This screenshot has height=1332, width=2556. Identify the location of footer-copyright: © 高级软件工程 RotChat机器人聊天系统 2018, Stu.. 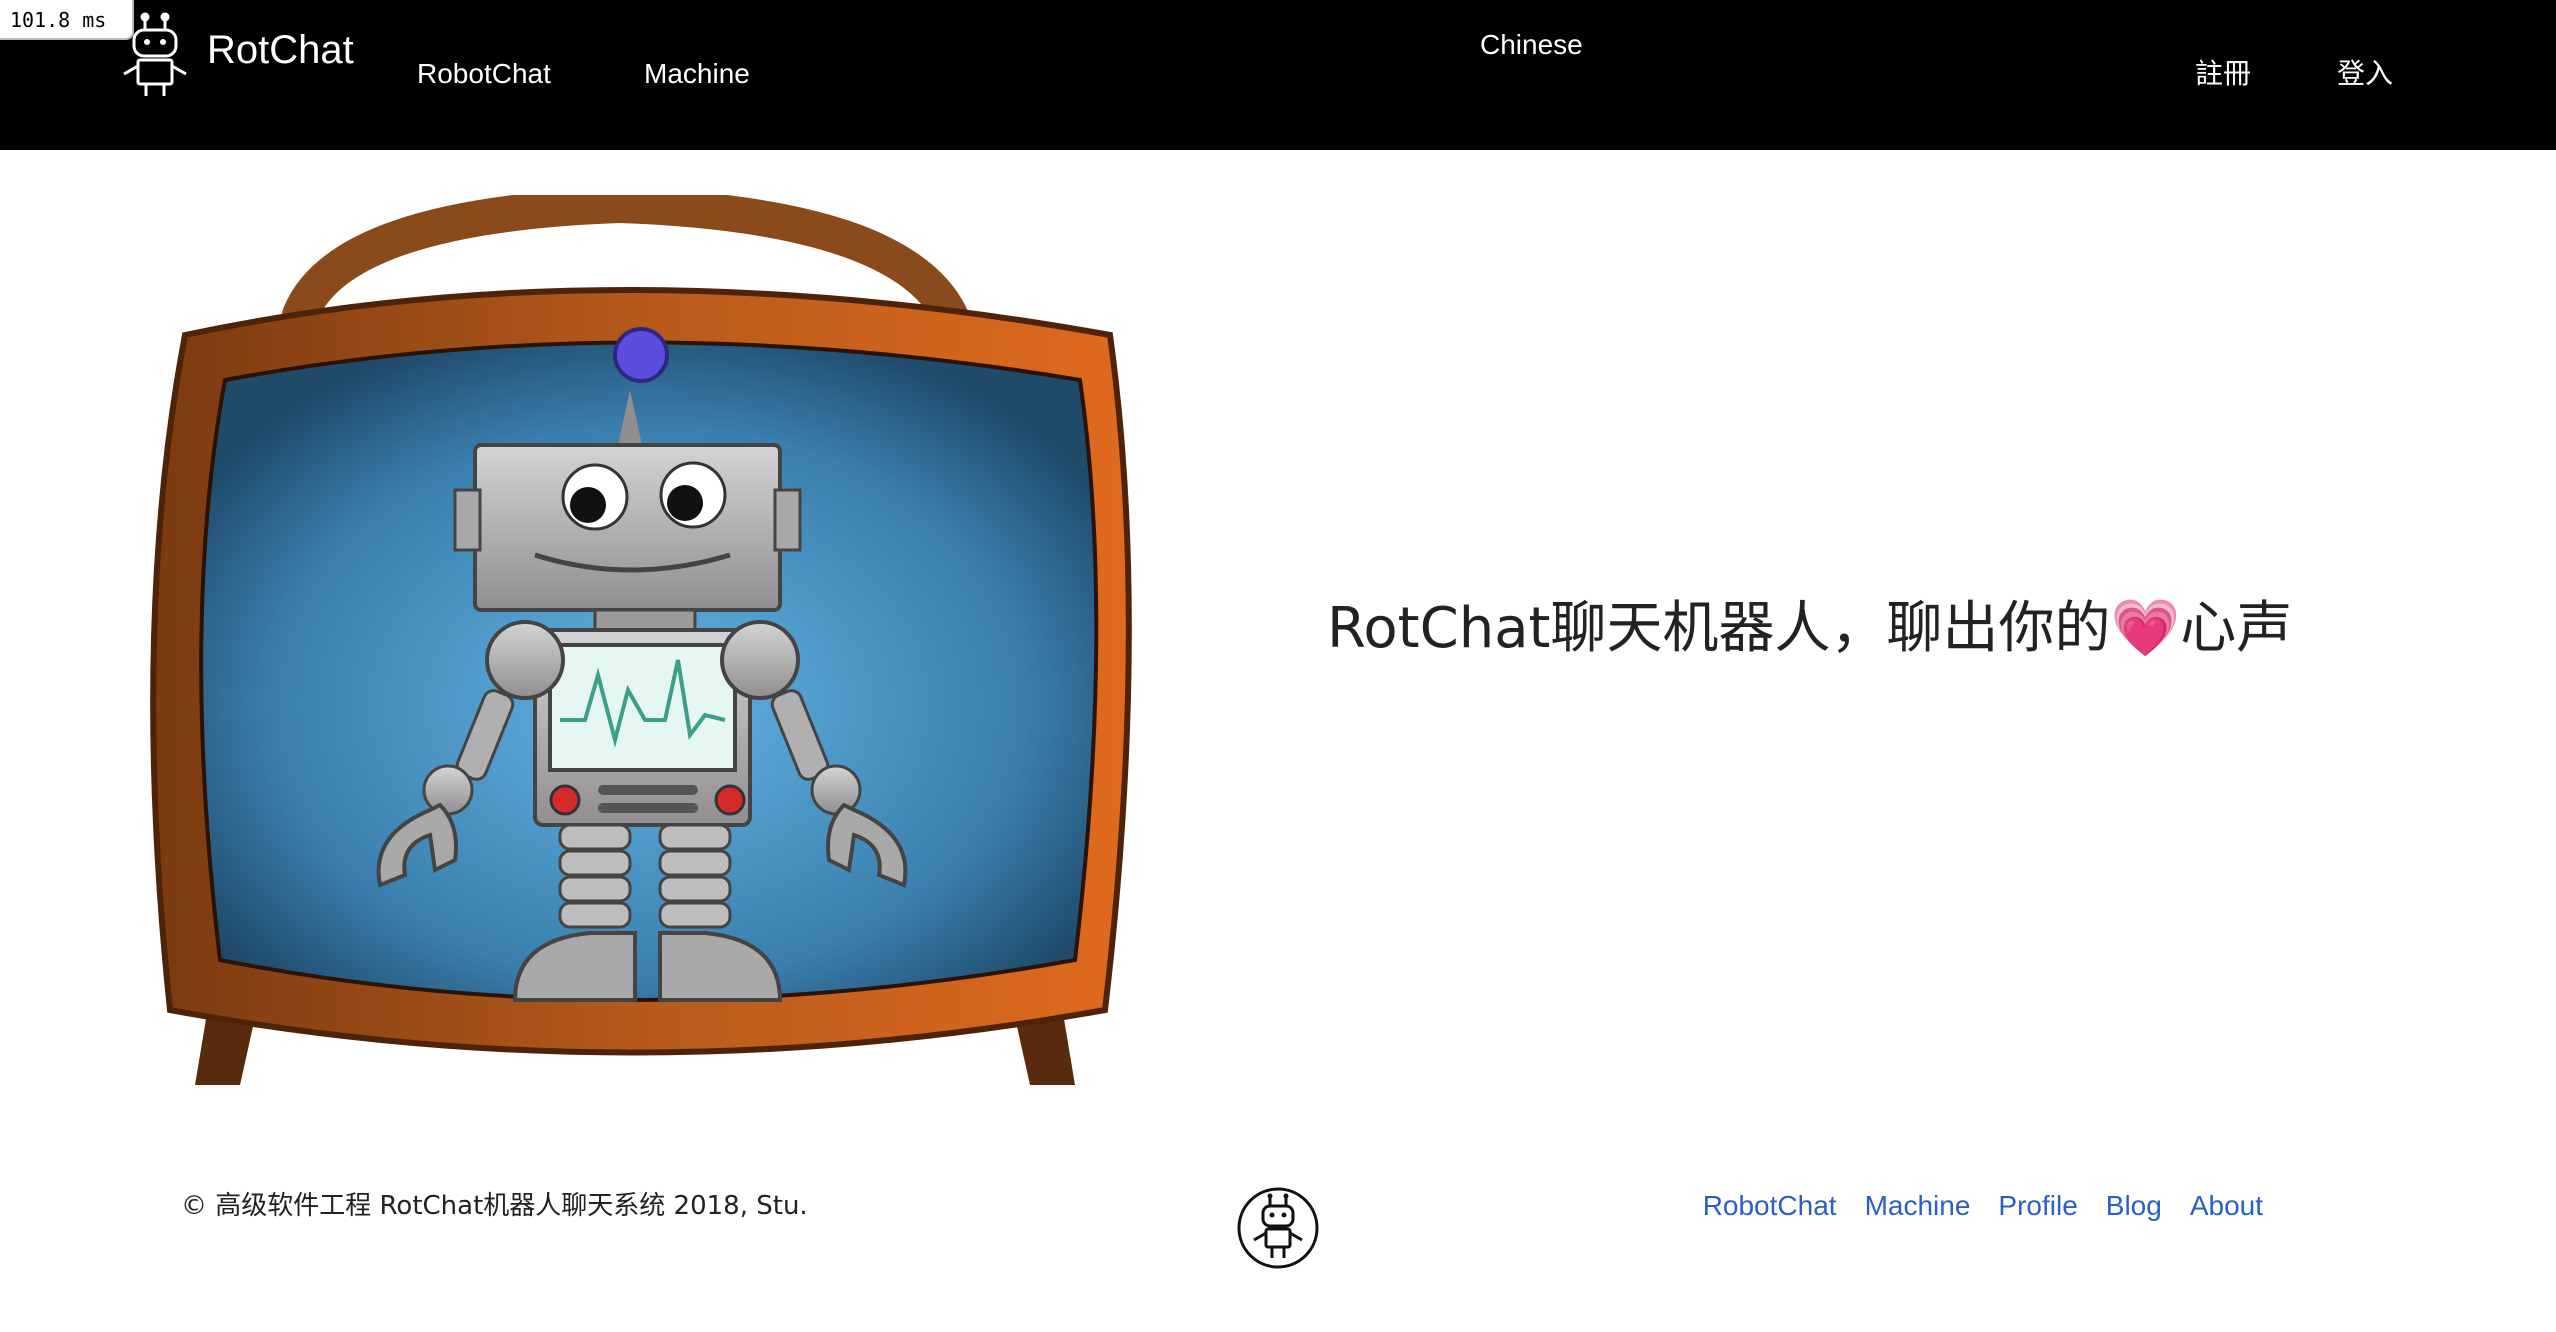
(494, 1206).